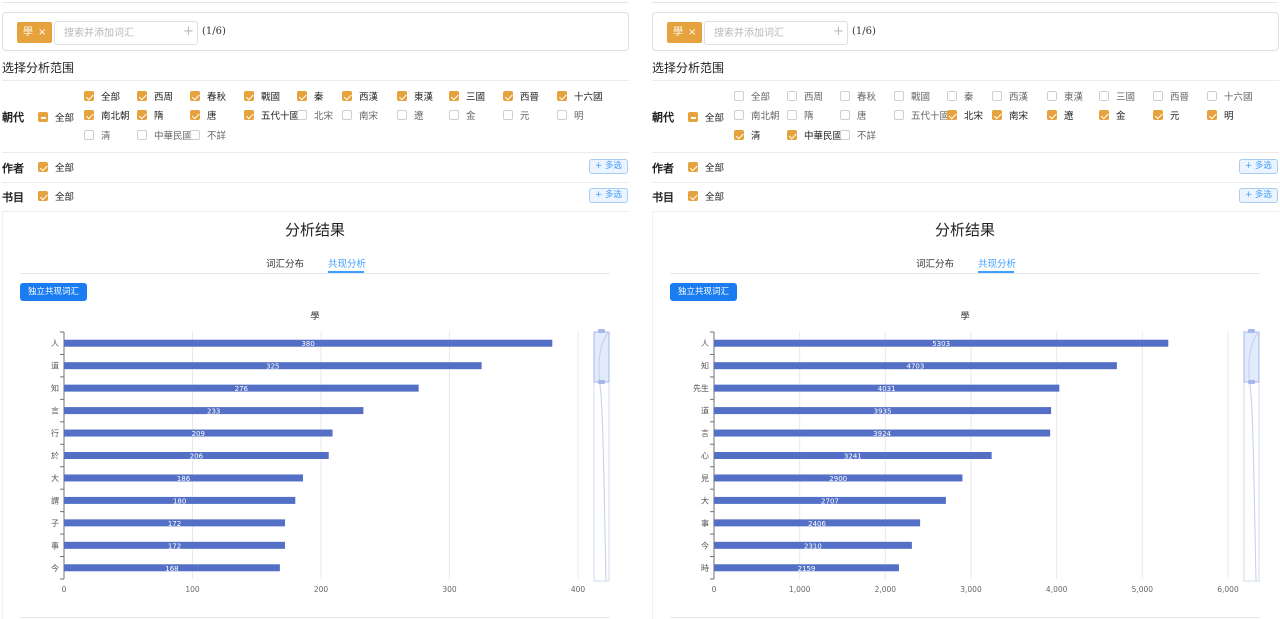  What do you see at coordinates (315, 115) in the screenshot?
I see `dynasty-option: 北宋` at bounding box center [315, 115].